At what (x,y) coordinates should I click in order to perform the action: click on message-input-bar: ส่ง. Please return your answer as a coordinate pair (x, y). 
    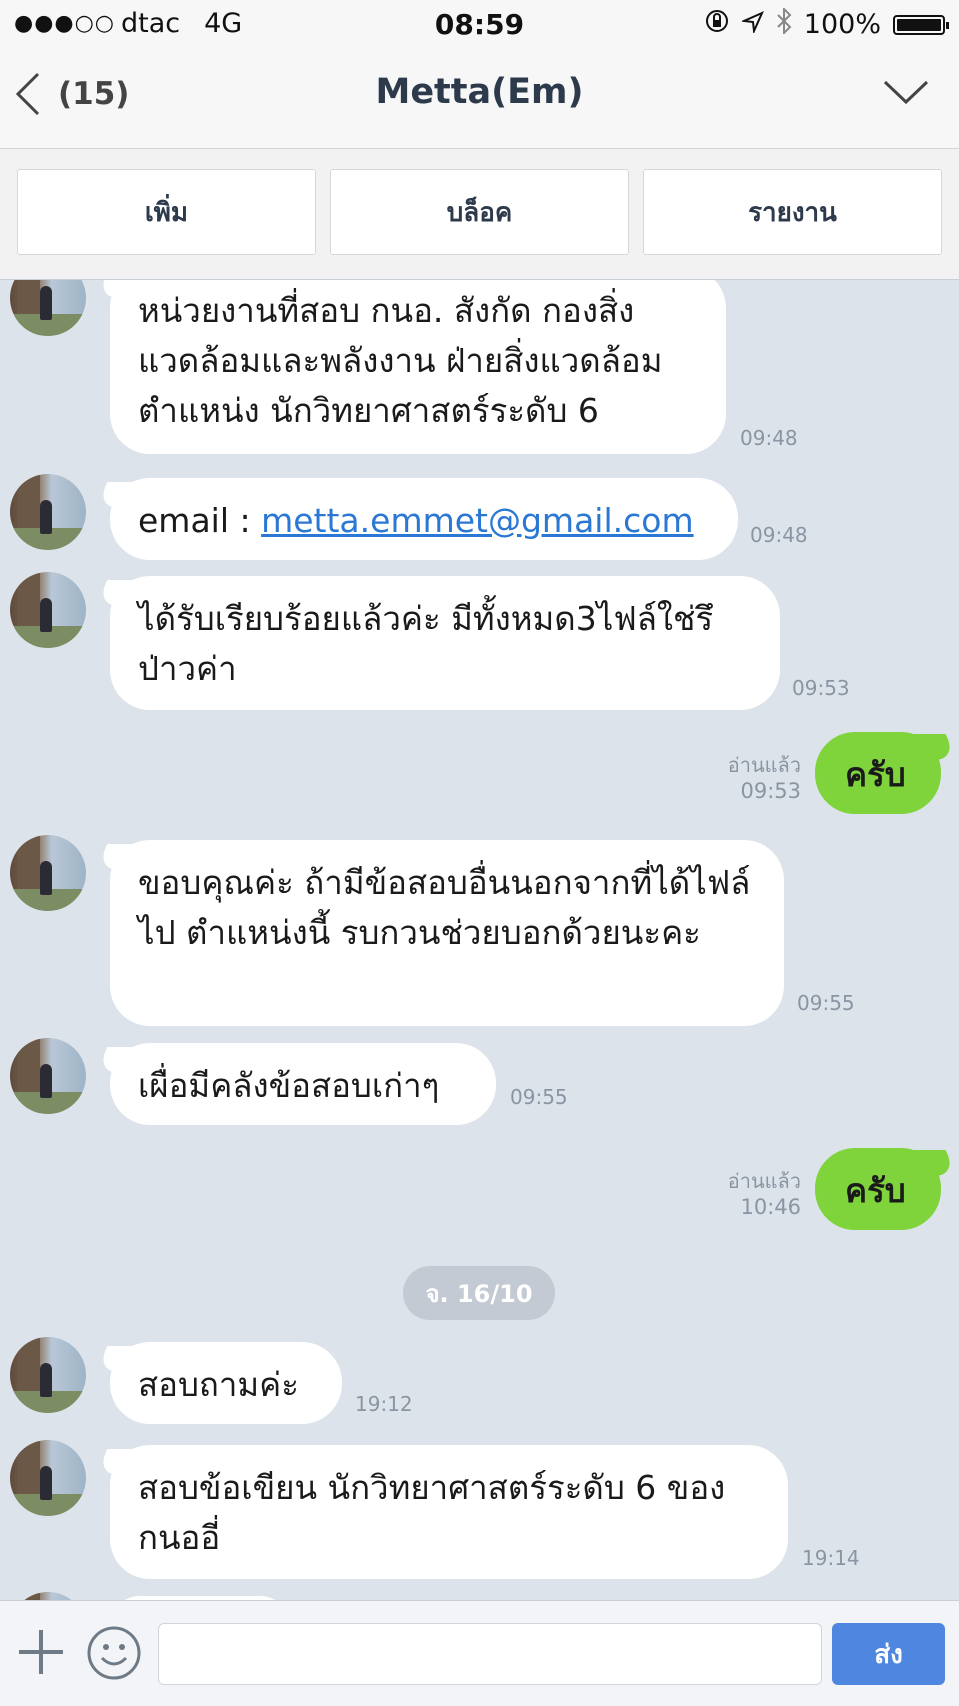
    Looking at the image, I should click on (479, 1653).